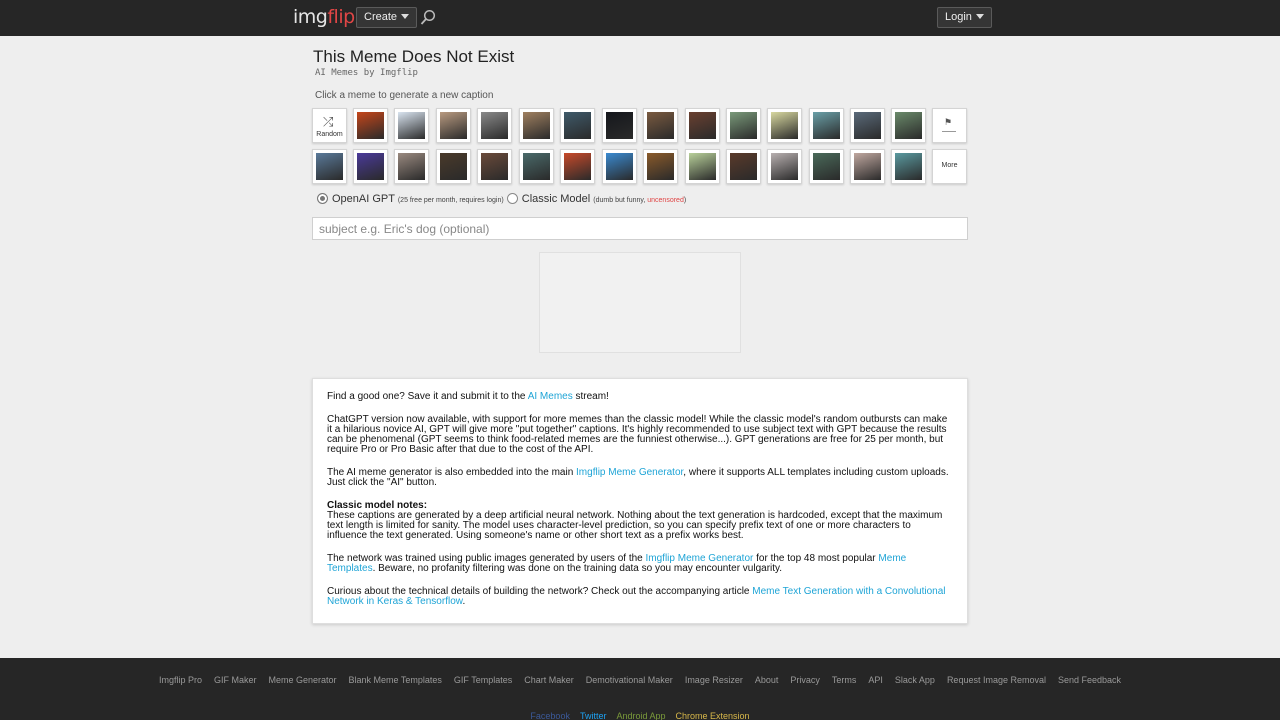  What do you see at coordinates (665, 200) in the screenshot?
I see `uncensored-label: uncensored` at bounding box center [665, 200].